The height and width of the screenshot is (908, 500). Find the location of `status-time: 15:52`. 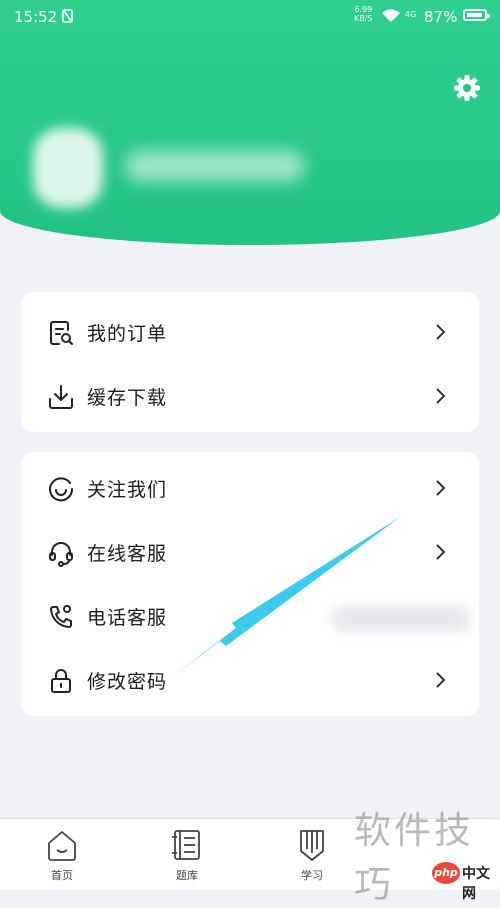

status-time: 15:52 is located at coordinates (36, 17).